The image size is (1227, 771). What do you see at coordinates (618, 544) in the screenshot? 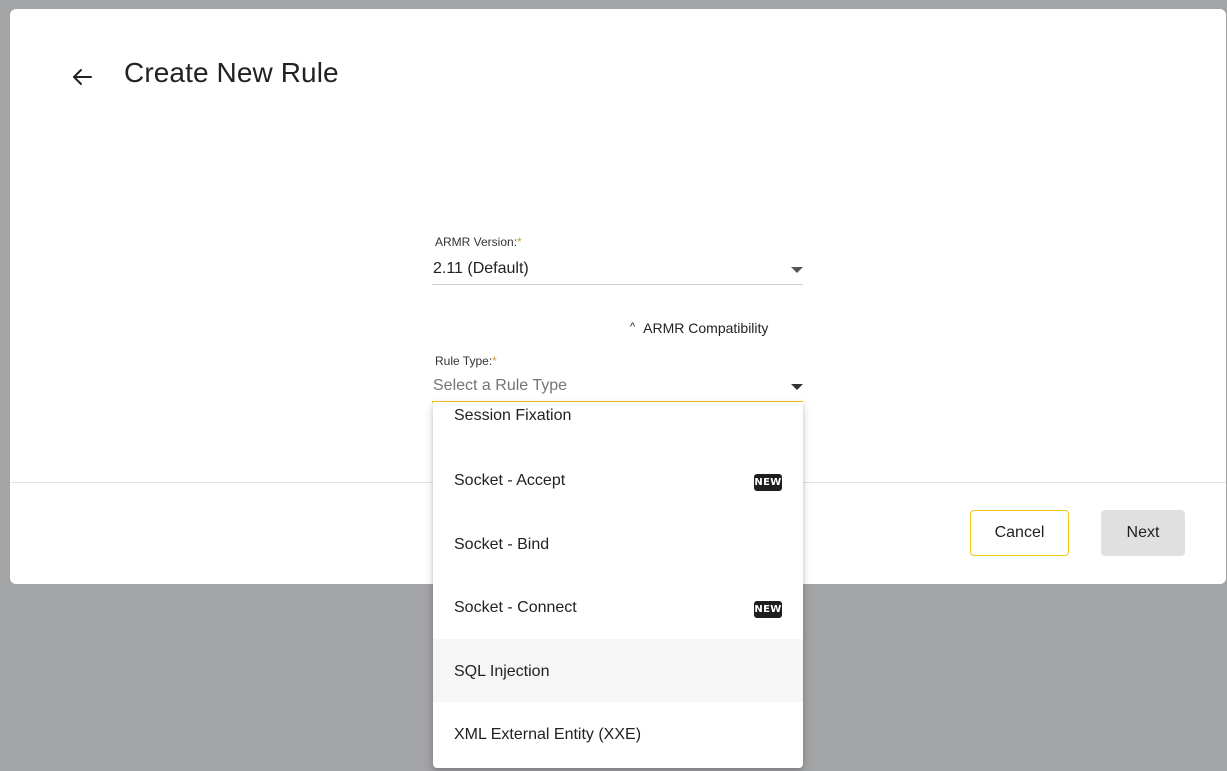
I see `dropdown-option-socket-bind: Socket - Bind` at bounding box center [618, 544].